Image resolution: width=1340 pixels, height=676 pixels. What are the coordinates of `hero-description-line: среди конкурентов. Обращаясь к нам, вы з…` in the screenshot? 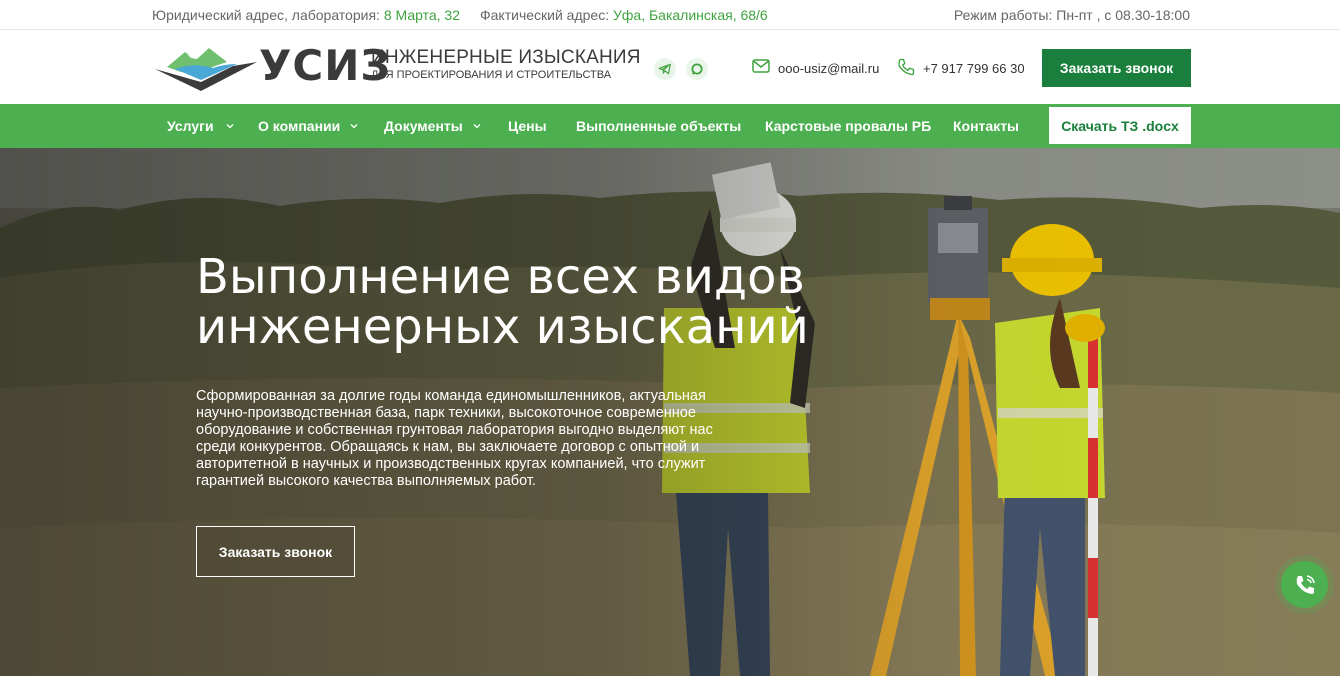 It's located at (448, 447).